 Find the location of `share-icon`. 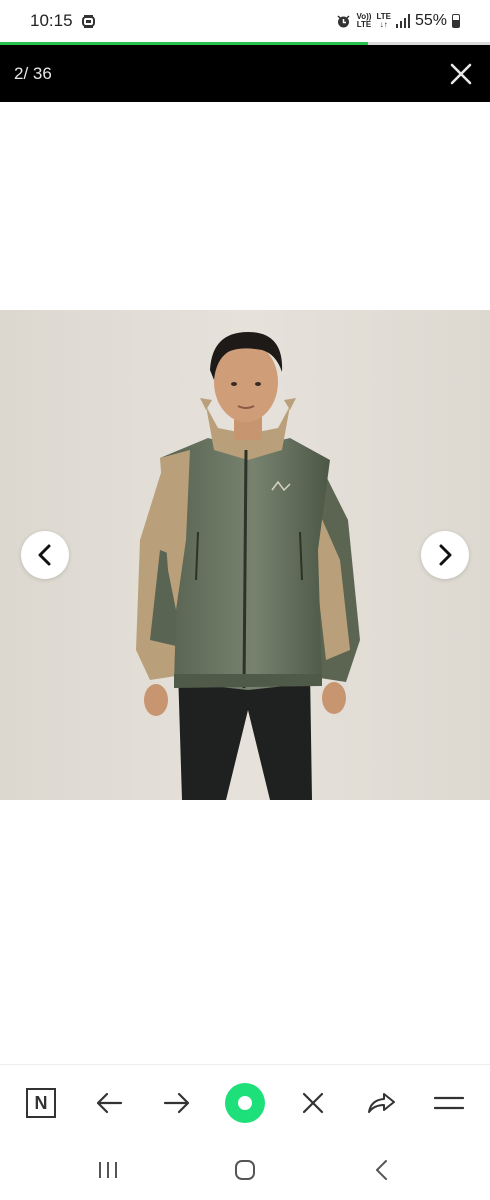

share-icon is located at coordinates (381, 1103).